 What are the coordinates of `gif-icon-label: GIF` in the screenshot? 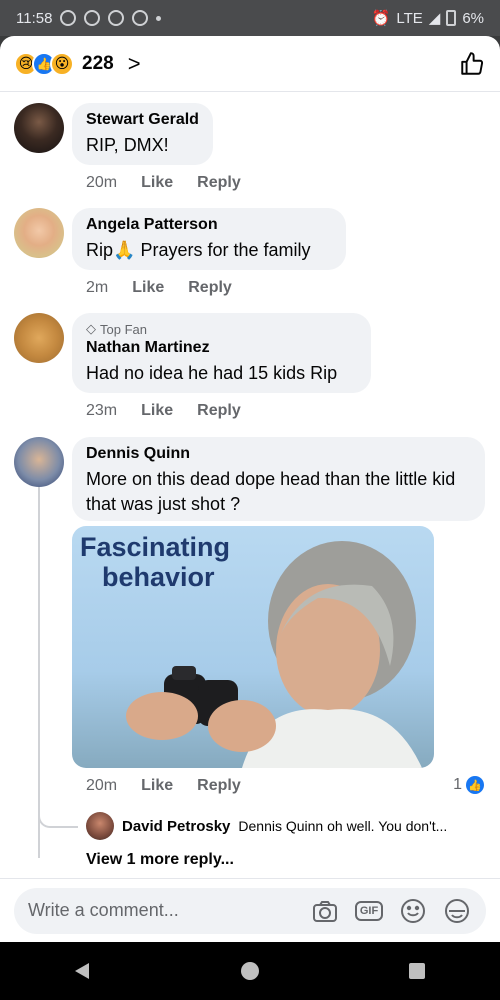 It's located at (369, 910).